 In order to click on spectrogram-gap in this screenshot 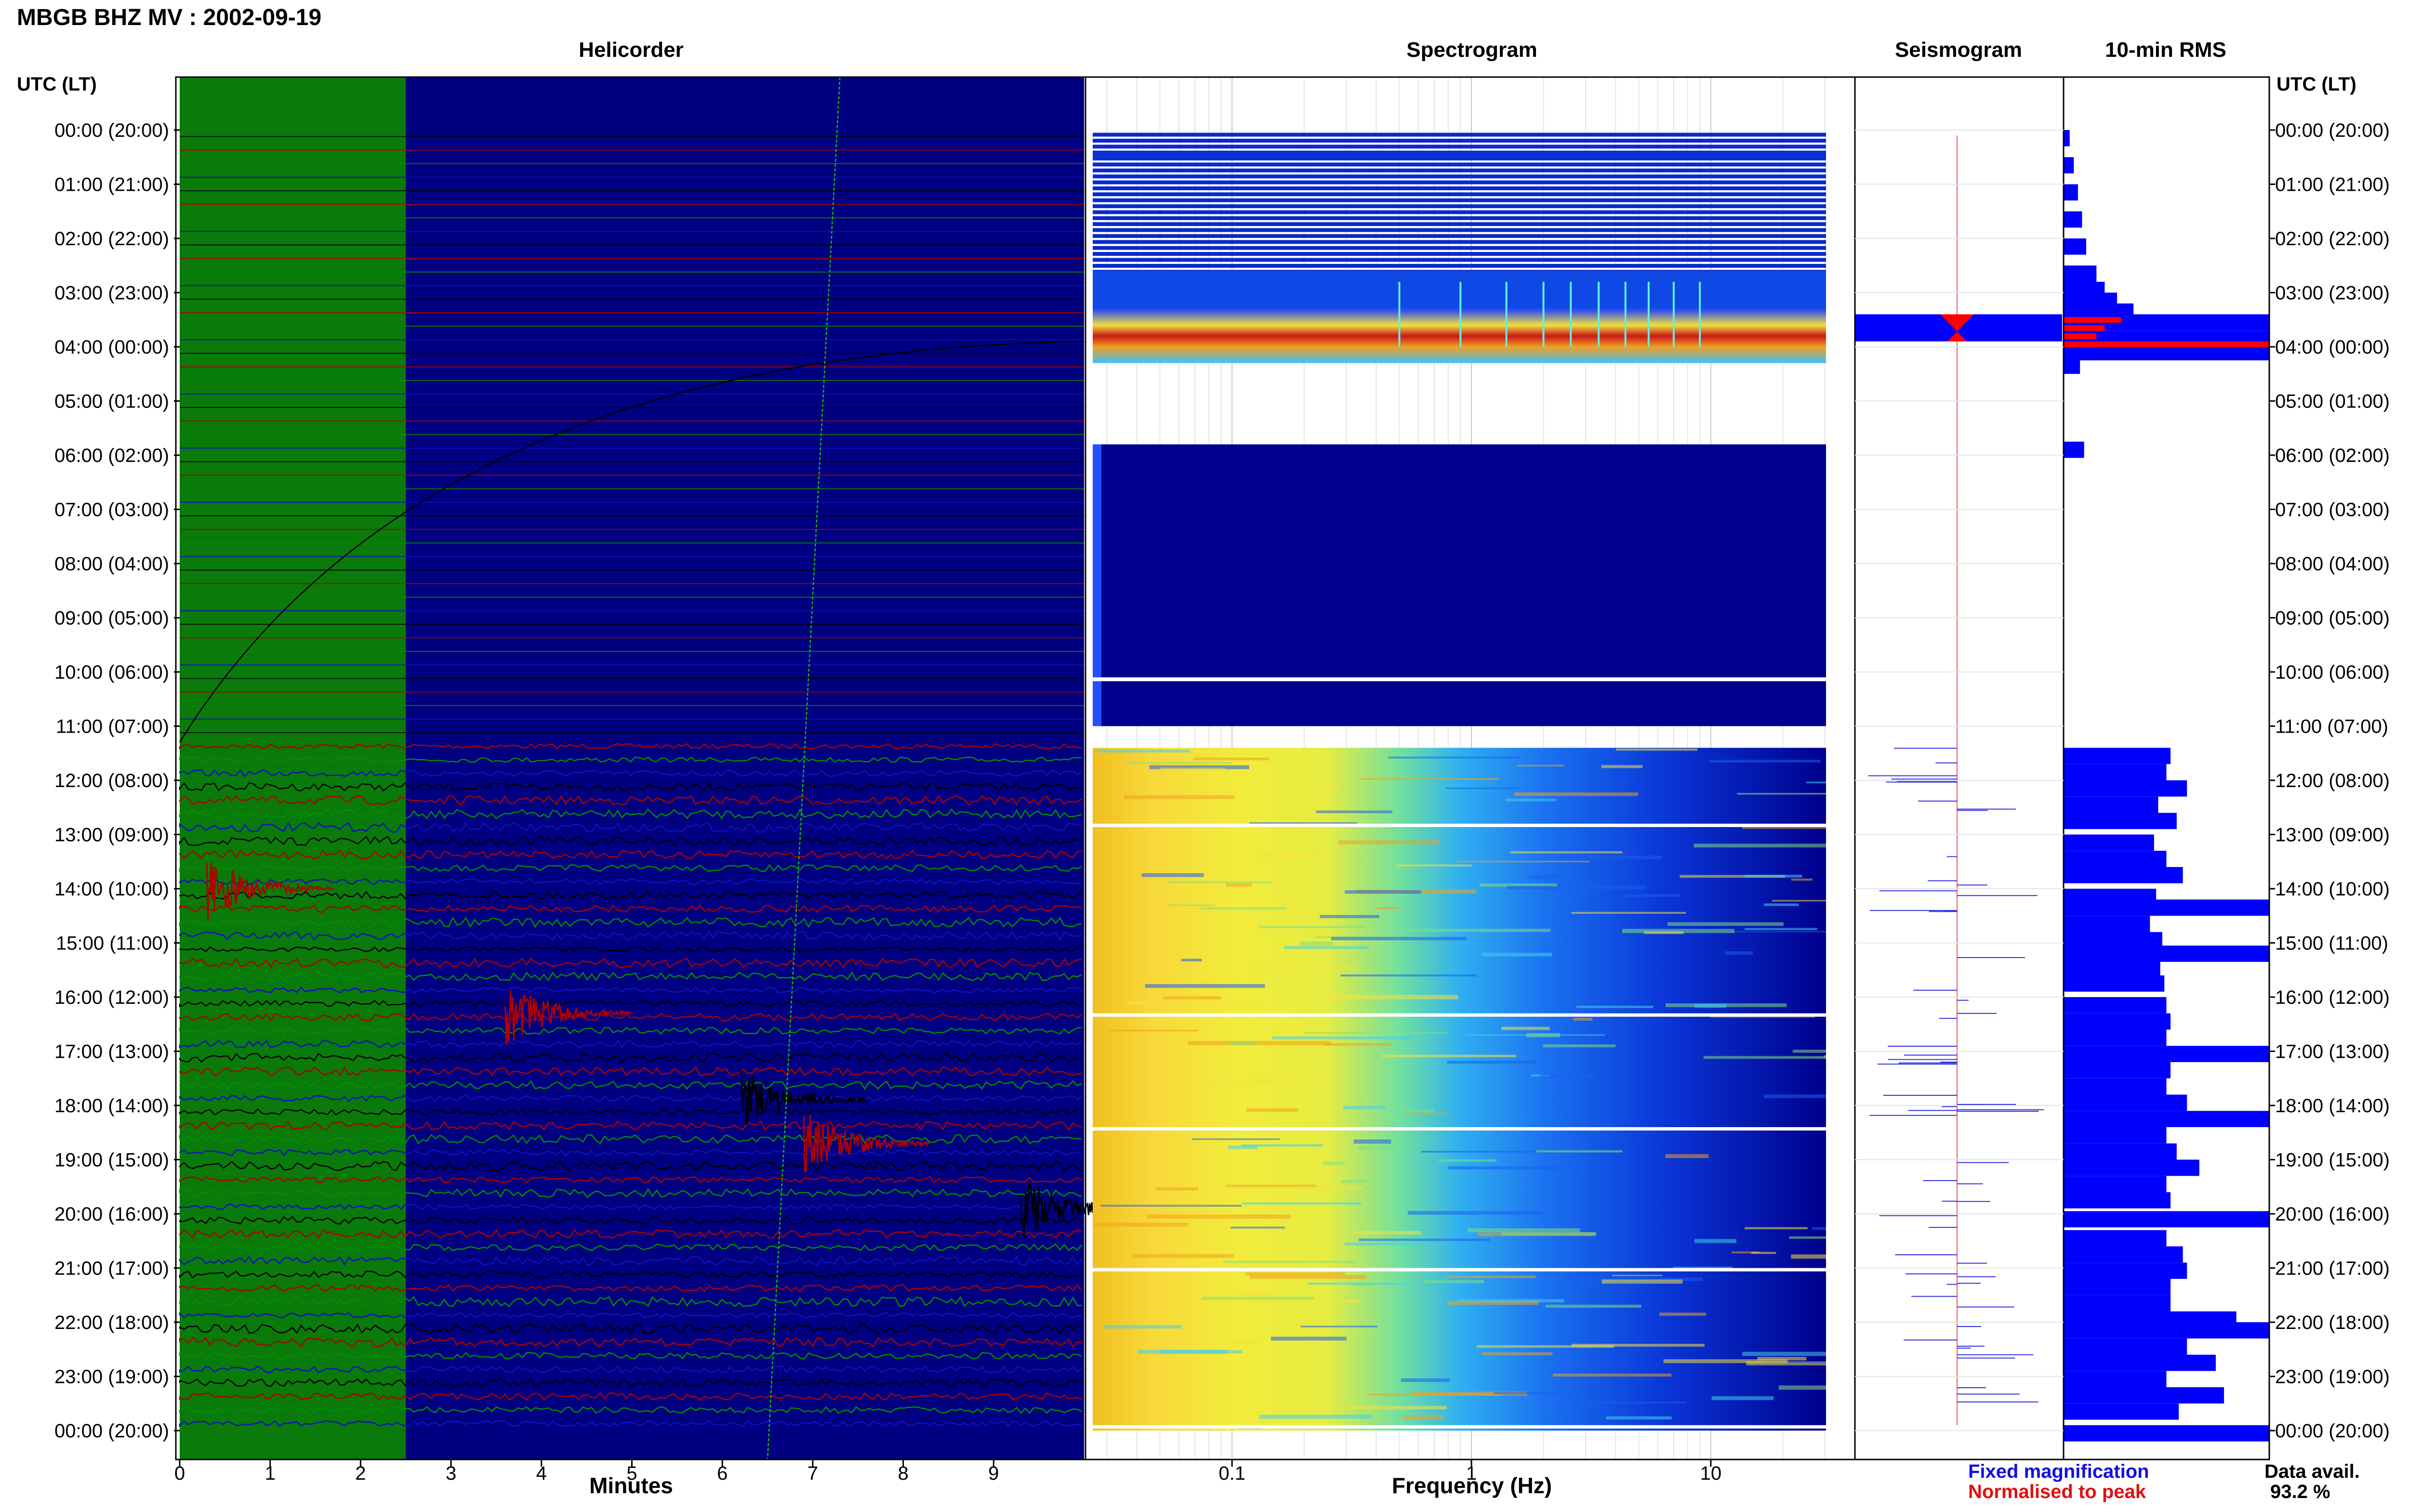, I will do `click(1459, 1427)`.